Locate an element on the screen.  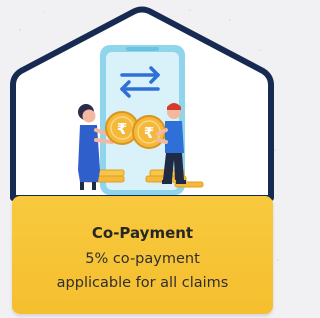
card-description-line-2: applicable for all claims is located at coordinates (142, 283).